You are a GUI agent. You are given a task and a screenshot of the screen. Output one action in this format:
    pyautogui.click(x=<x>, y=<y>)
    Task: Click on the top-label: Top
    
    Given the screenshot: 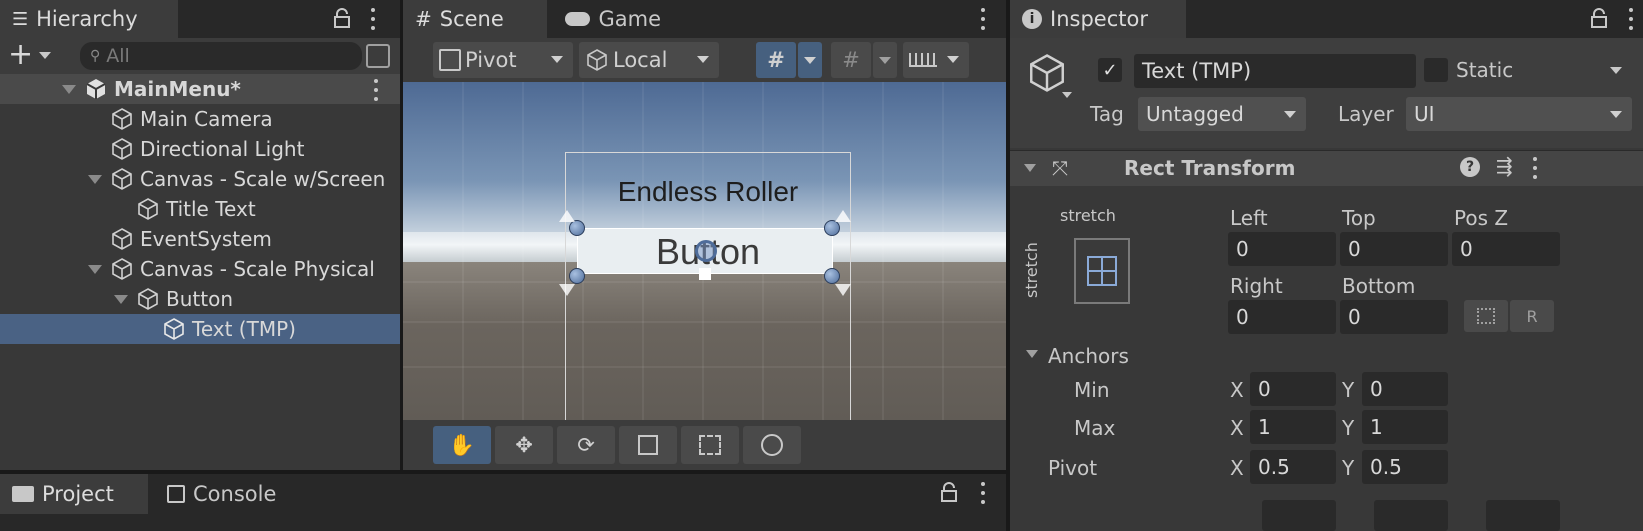 What is the action you would take?
    pyautogui.click(x=1359, y=218)
    